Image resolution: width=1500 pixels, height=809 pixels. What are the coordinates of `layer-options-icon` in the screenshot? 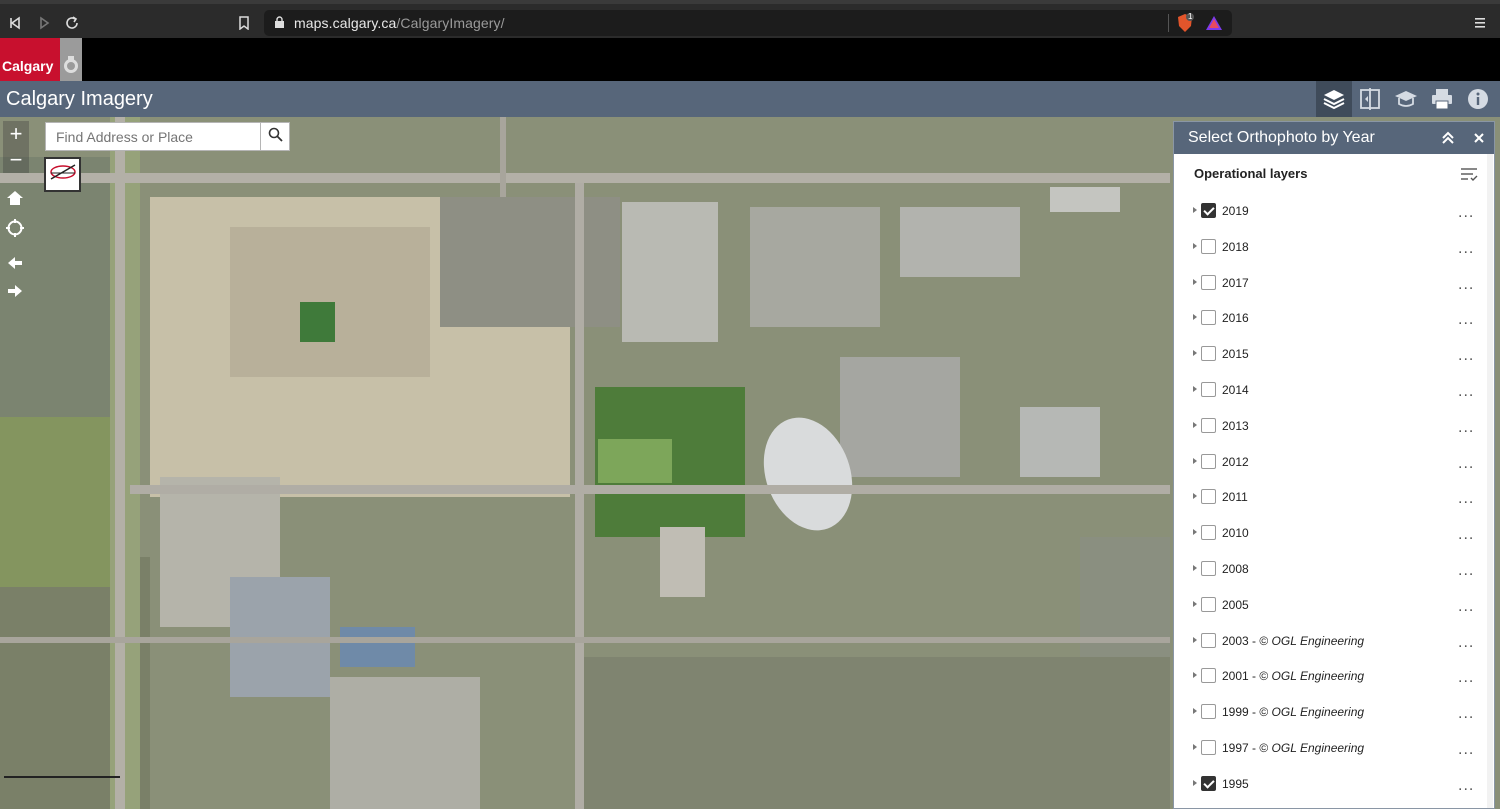 It's located at (1469, 174).